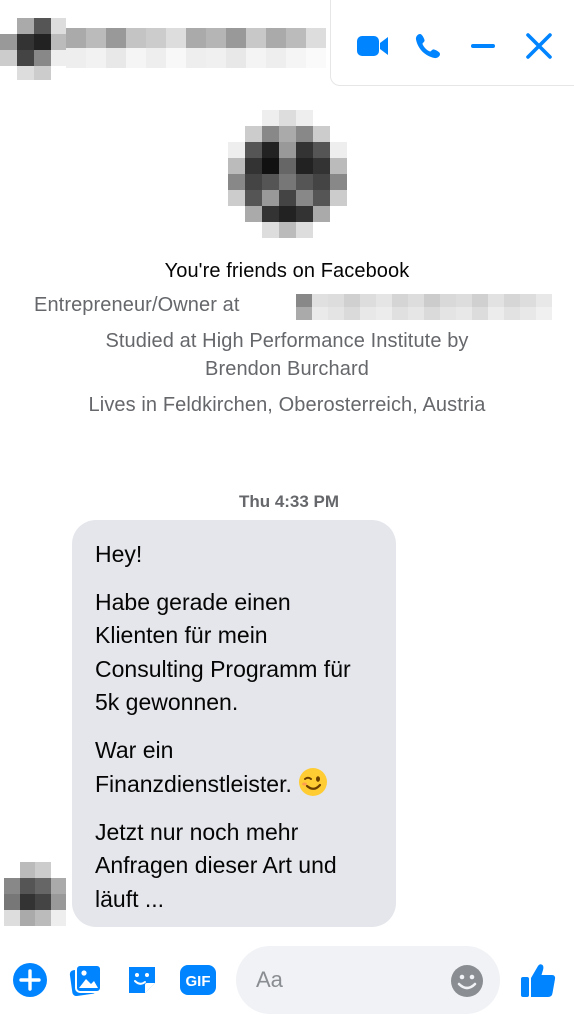 The height and width of the screenshot is (1024, 574). I want to click on message-text: War ein Finanzdienstleister., so click(193, 767).